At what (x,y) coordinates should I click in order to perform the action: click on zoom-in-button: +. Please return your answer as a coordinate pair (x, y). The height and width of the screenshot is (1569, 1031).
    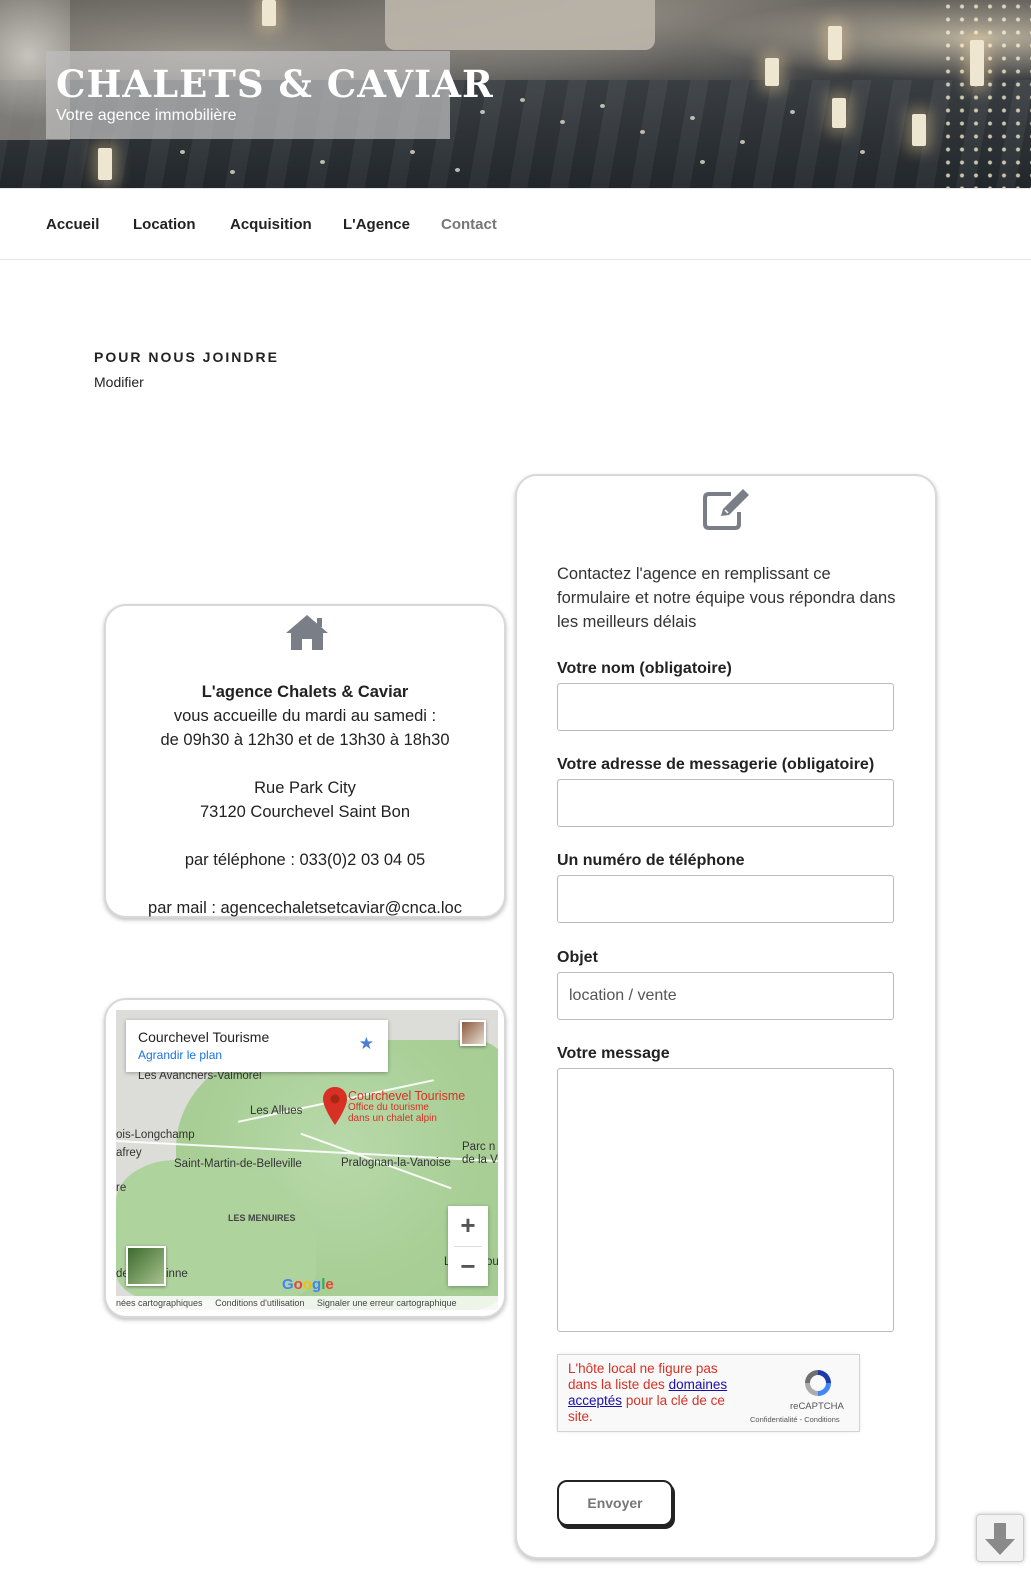
    Looking at the image, I should click on (468, 1226).